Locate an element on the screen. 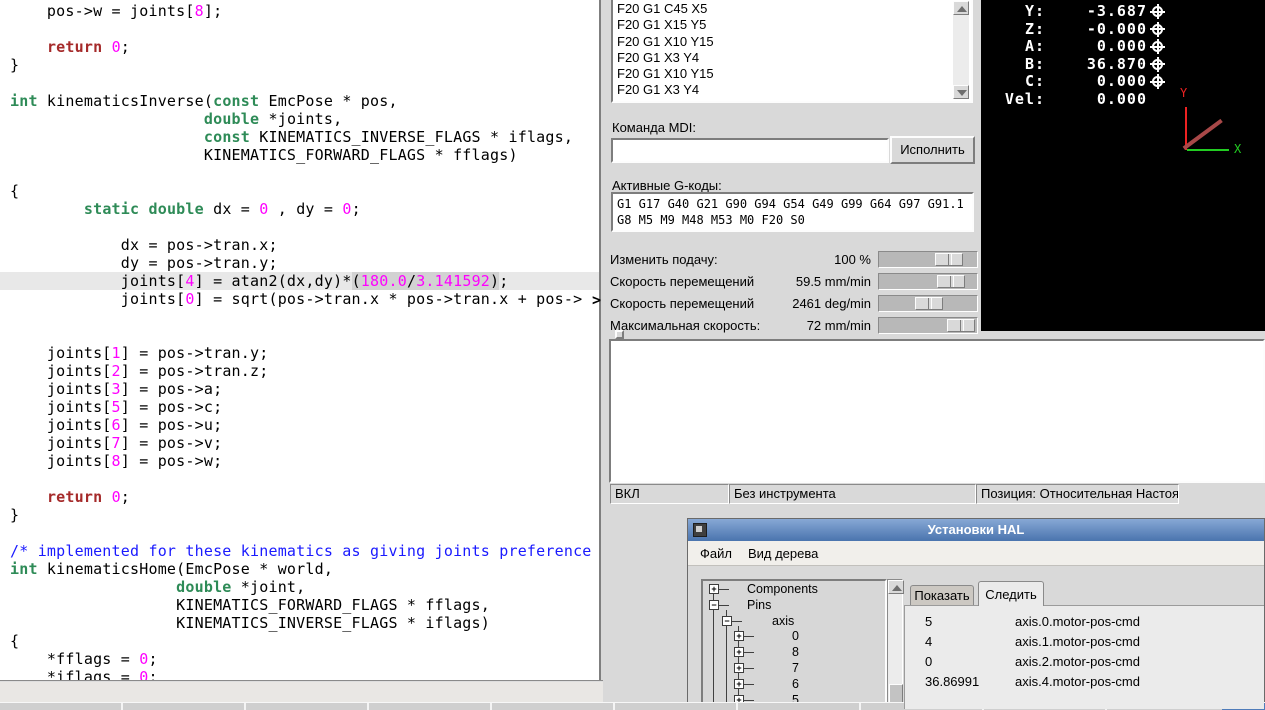 The height and width of the screenshot is (710, 1265). watch-pin-value: 5 is located at coordinates (929, 621).